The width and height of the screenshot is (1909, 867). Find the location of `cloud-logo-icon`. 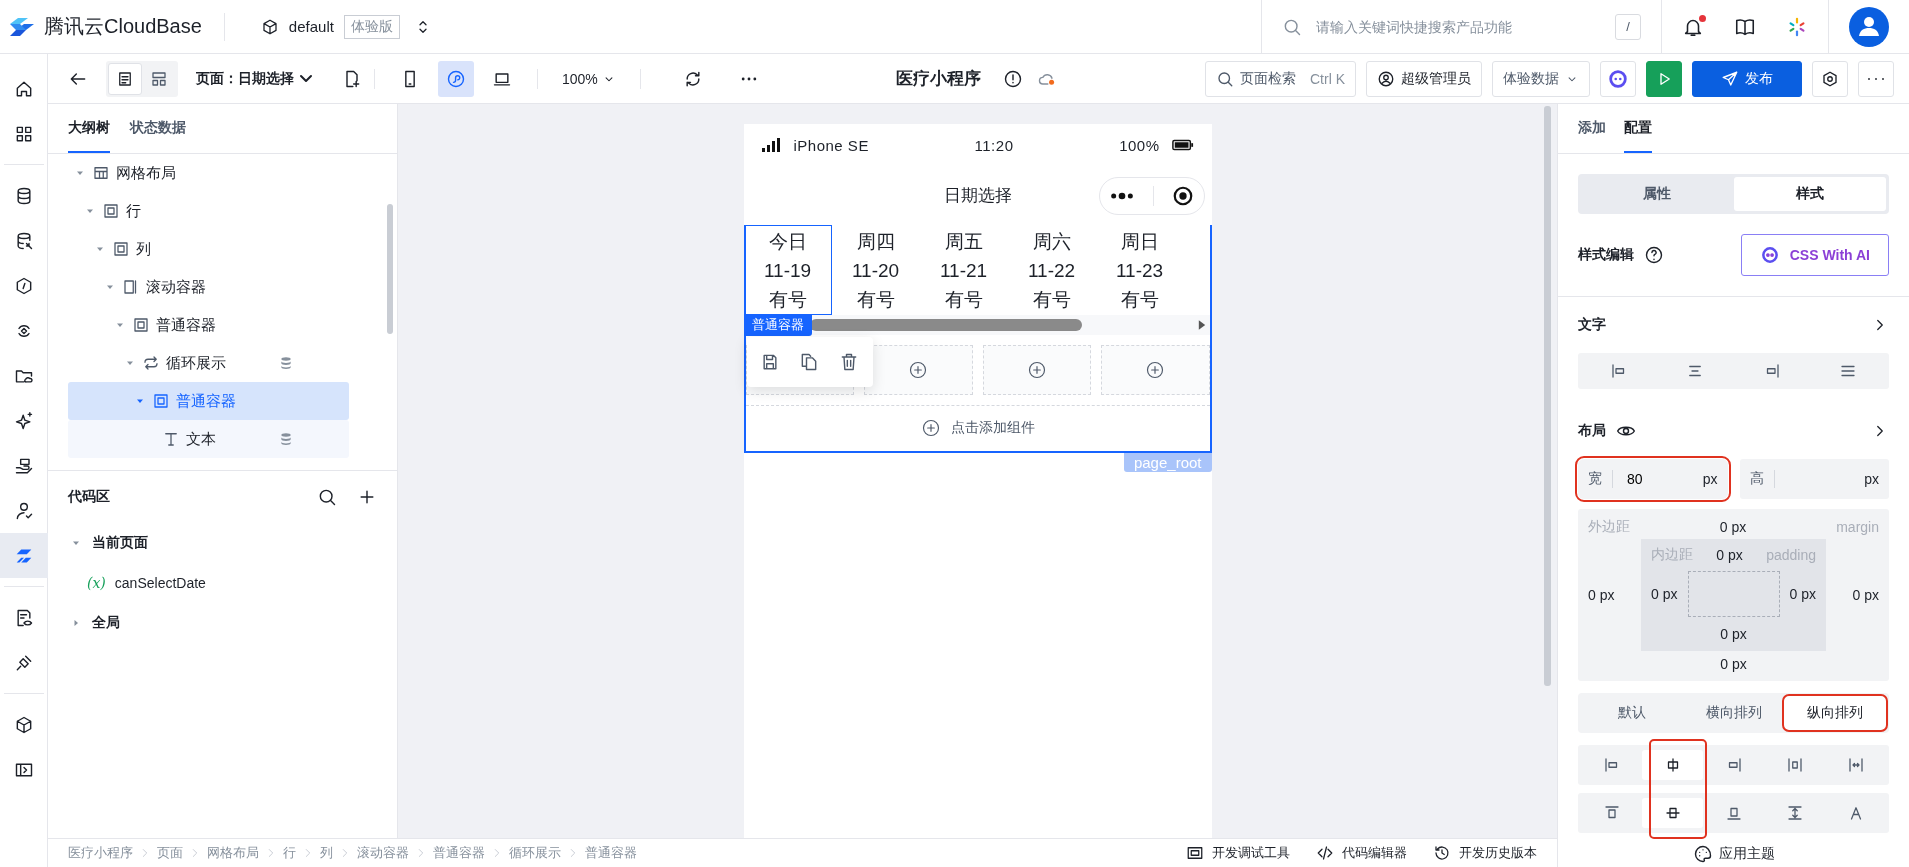

cloud-logo-icon is located at coordinates (22, 26).